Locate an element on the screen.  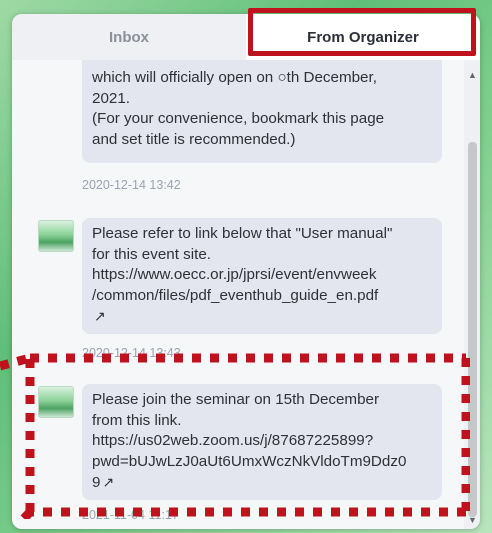
tab-inbox: Inbox is located at coordinates (129, 37).